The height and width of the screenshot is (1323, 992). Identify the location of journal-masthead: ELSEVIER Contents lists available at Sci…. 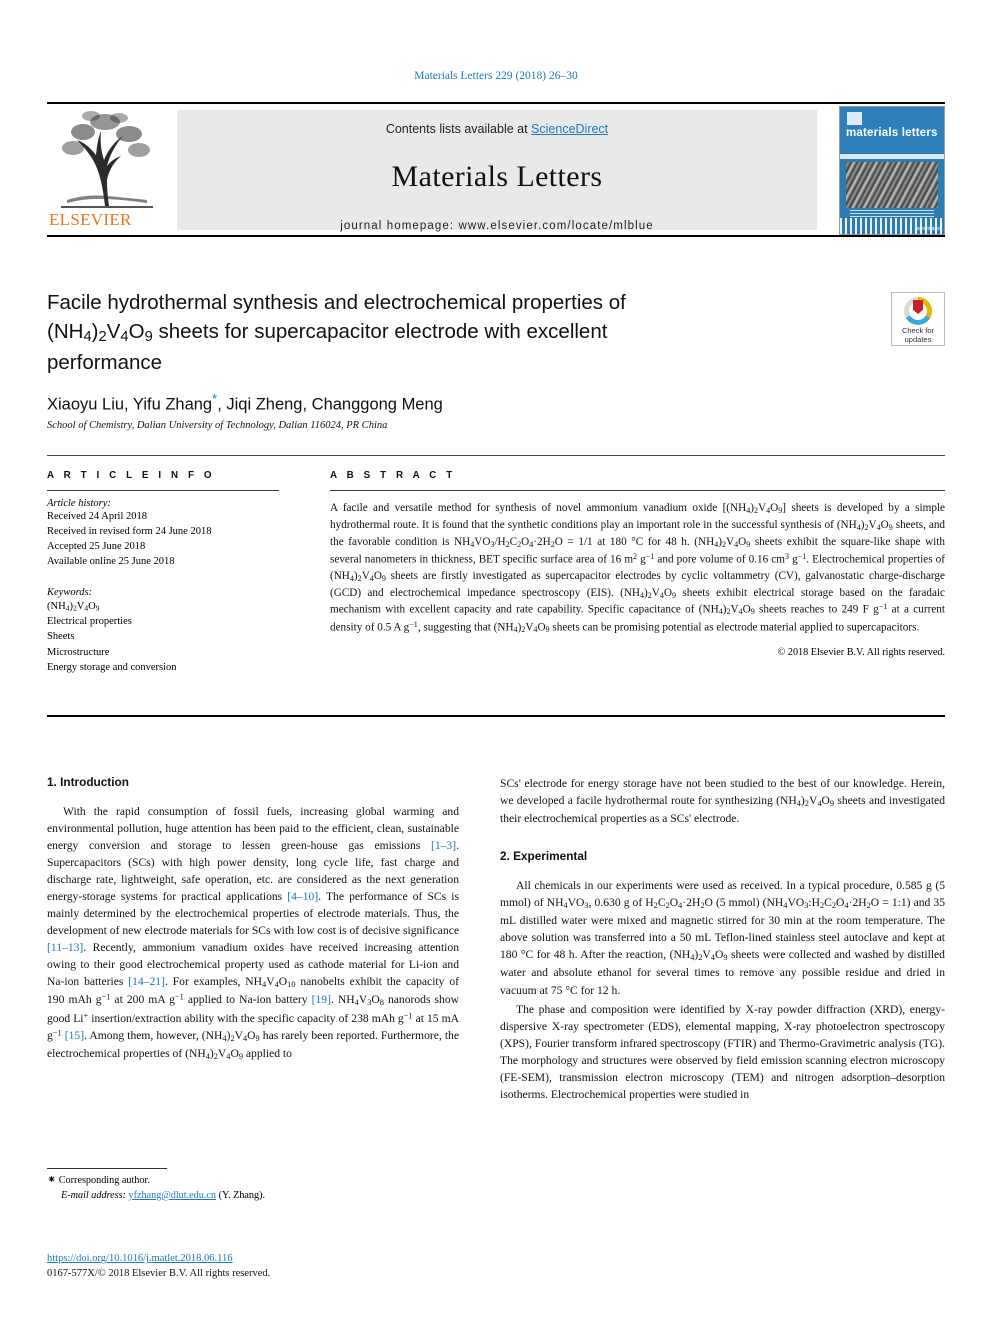
(496, 169).